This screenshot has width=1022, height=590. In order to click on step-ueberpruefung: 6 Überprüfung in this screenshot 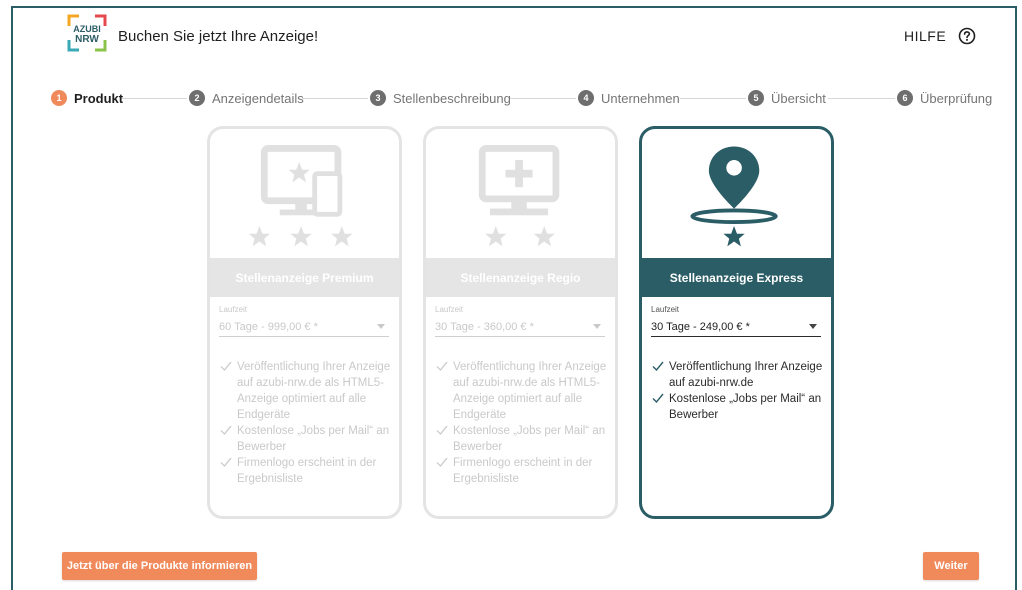, I will do `click(944, 98)`.